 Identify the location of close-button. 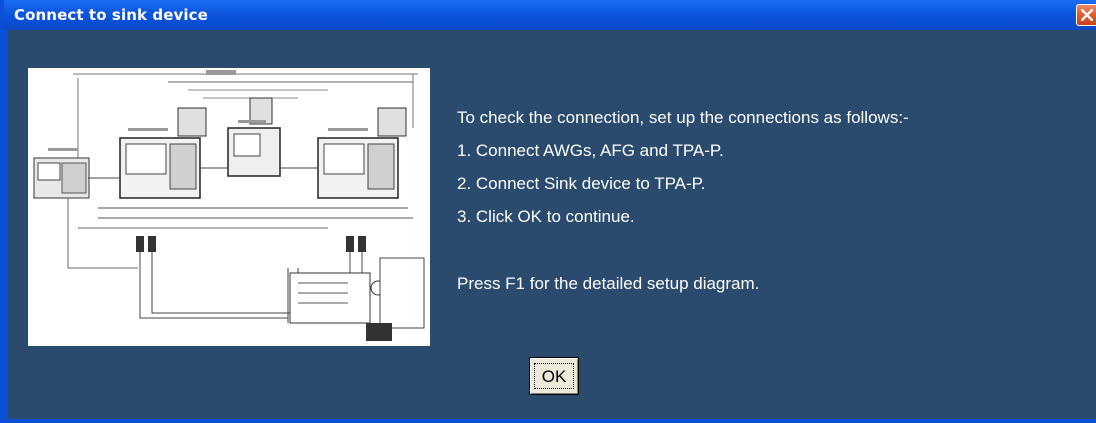
(1086, 15).